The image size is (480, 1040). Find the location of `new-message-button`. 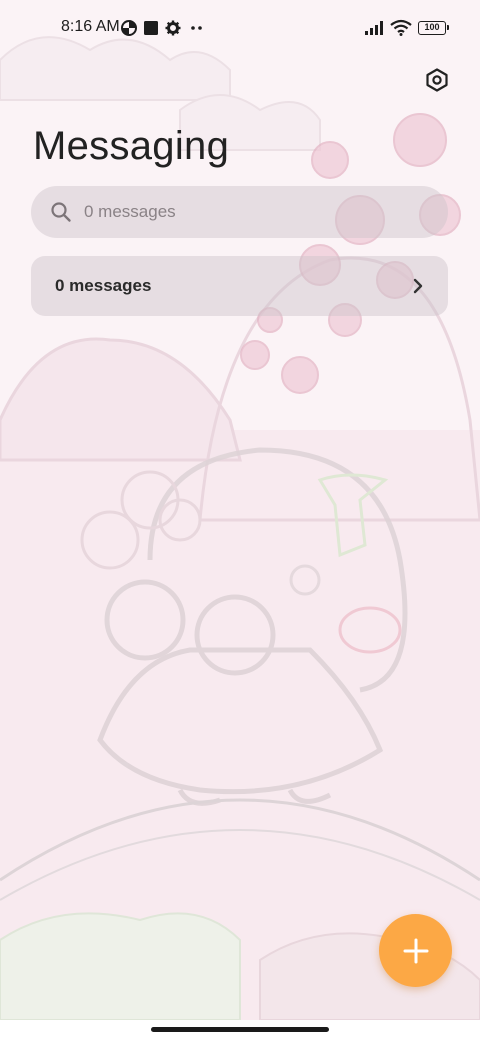

new-message-button is located at coordinates (415, 950).